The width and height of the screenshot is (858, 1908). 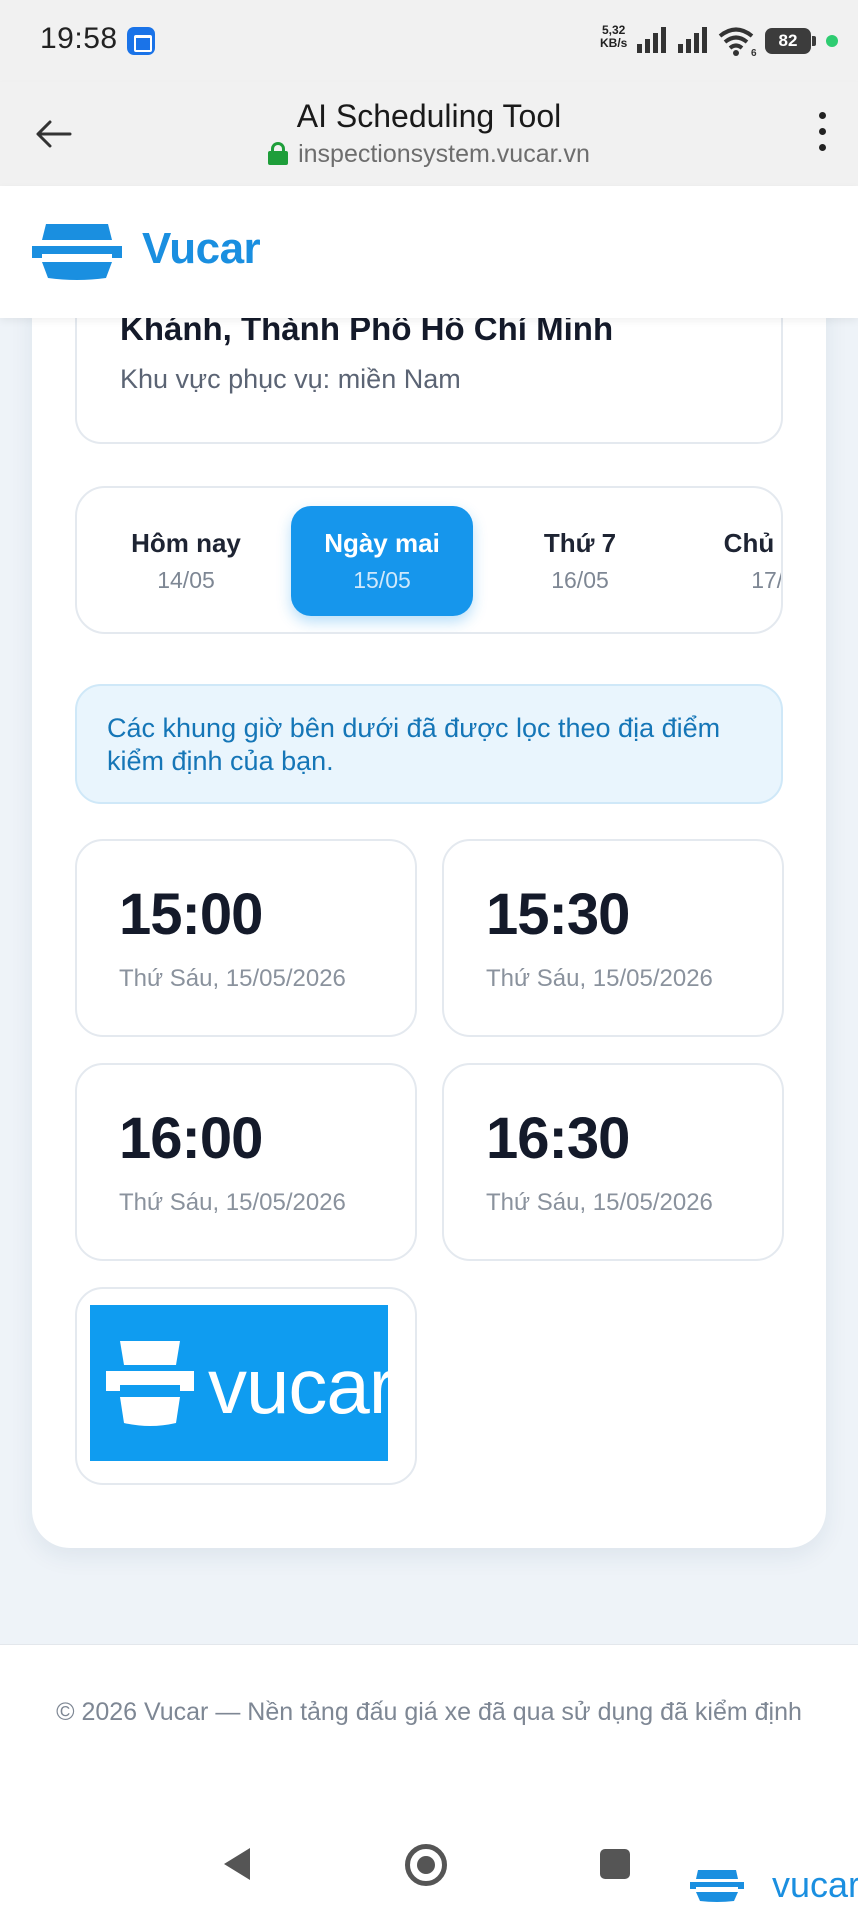 I want to click on privacy-dot, so click(x=832, y=41).